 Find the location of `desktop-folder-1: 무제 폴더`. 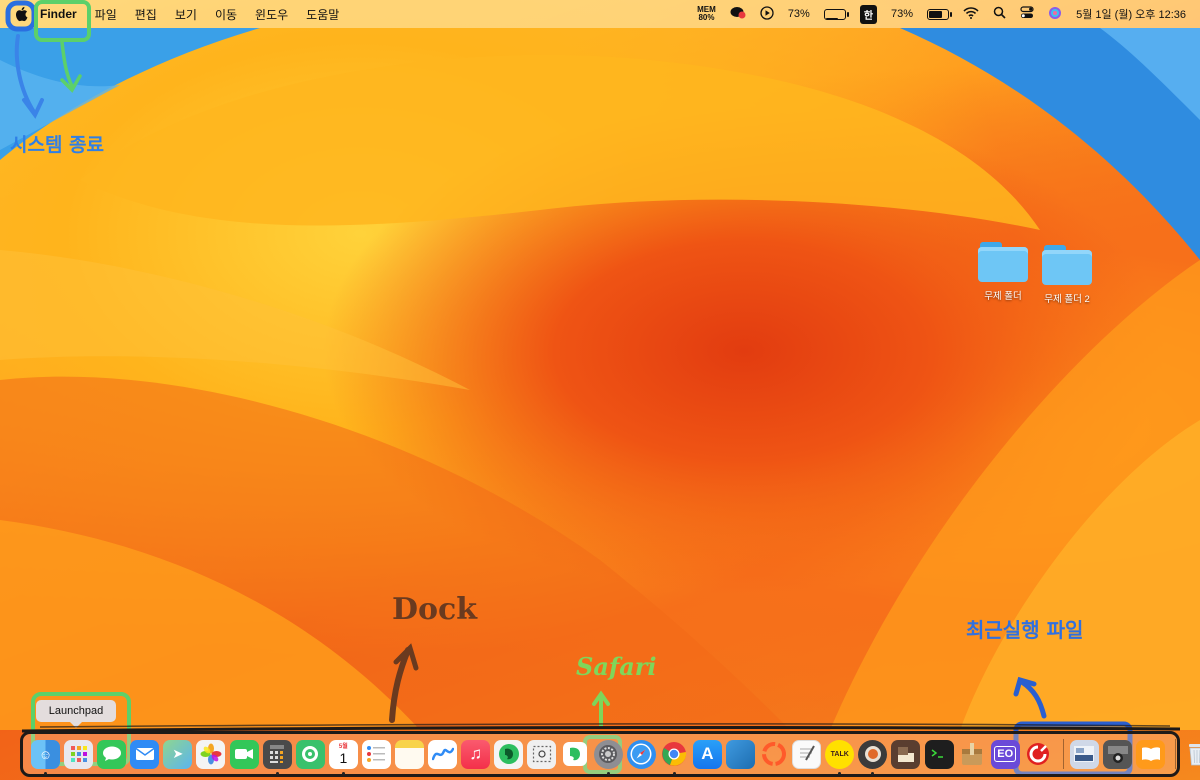

desktop-folder-1: 무제 폴더 is located at coordinates (1003, 272).